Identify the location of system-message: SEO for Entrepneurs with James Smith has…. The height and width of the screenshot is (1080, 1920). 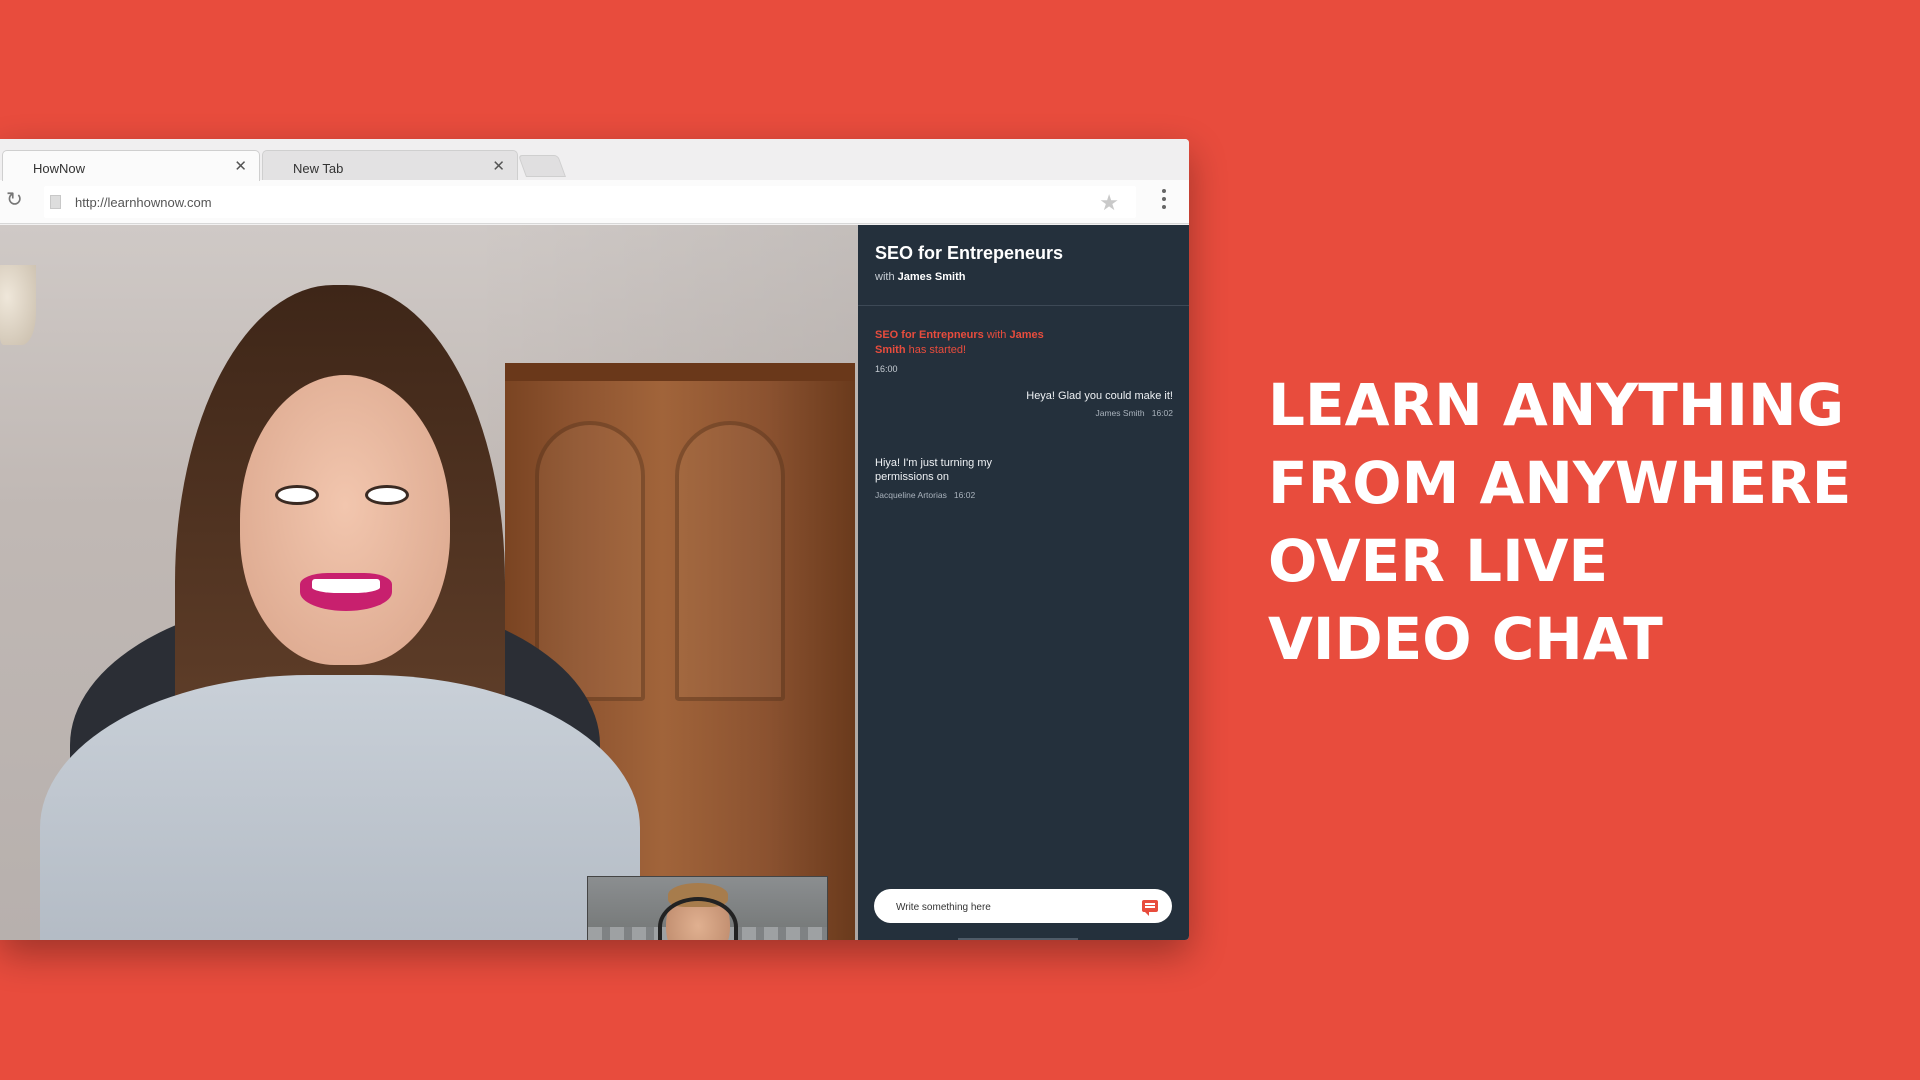
(965, 343).